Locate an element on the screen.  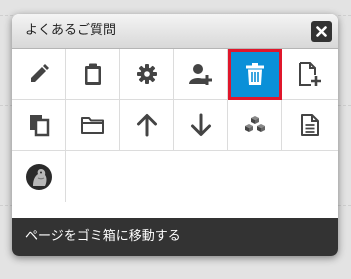
status-bar: ページをゴミ箱に移動する is located at coordinates (175, 237).